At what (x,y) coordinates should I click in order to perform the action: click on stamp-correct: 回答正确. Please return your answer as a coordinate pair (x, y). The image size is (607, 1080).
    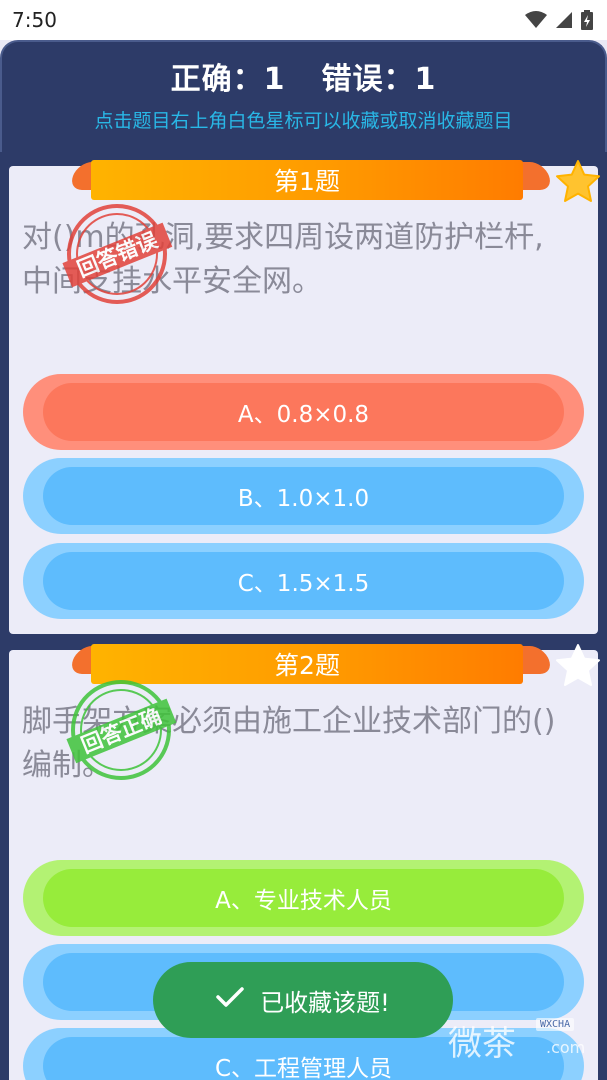
    Looking at the image, I should click on (121, 730).